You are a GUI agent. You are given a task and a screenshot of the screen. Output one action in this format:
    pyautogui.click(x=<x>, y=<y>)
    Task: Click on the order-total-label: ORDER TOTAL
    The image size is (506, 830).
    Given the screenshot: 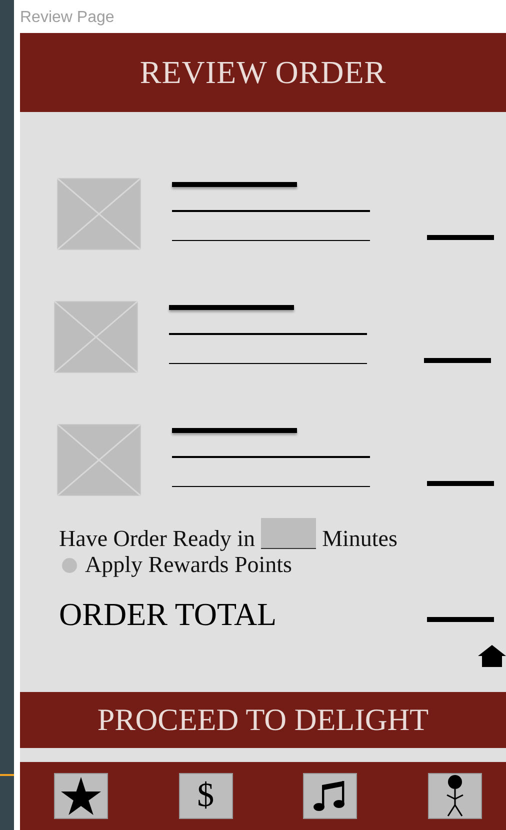 What is the action you would take?
    pyautogui.click(x=168, y=614)
    